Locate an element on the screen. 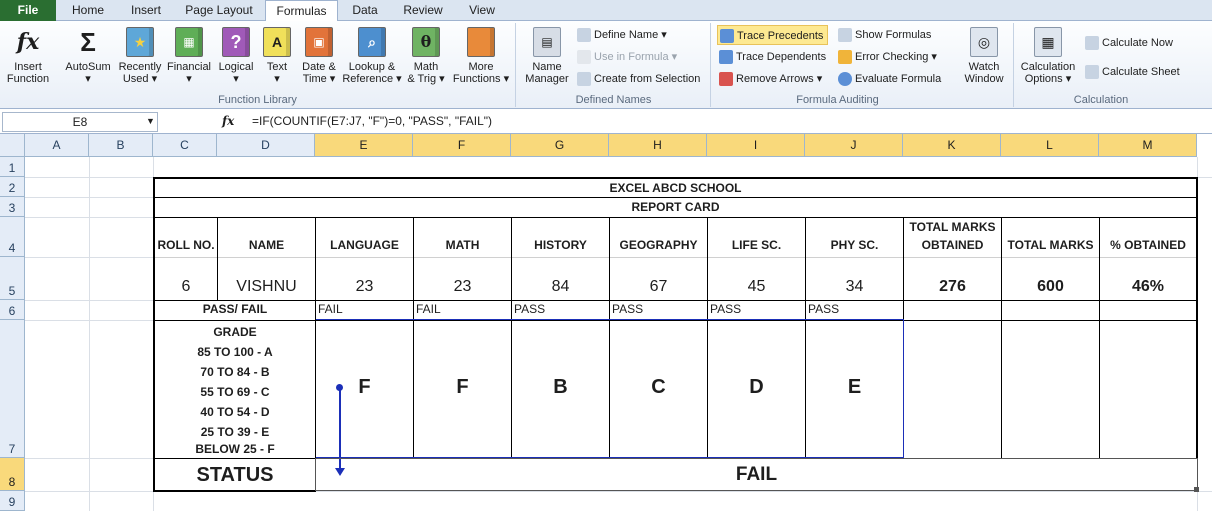 The image size is (1212, 511). column-header-l: L is located at coordinates (1050, 145).